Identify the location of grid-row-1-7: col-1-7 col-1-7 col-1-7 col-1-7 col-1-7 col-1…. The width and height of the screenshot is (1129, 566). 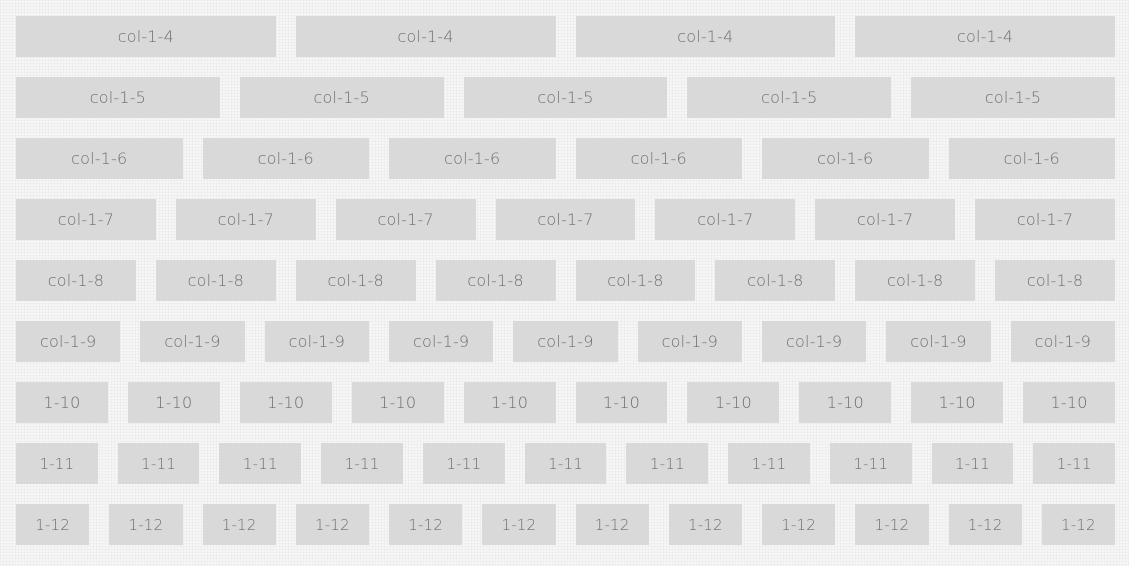
(566, 219).